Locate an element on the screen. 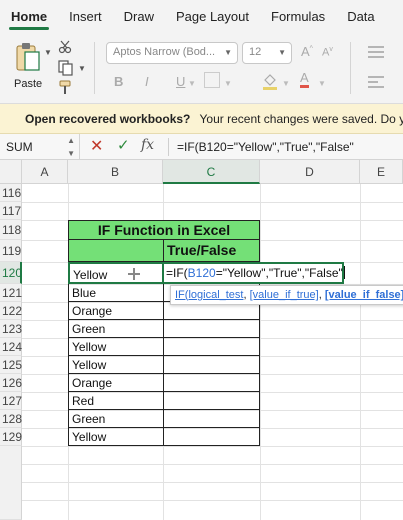 This screenshot has height=520, width=403. underline-chevron-down-icon: ▼ is located at coordinates (192, 83).